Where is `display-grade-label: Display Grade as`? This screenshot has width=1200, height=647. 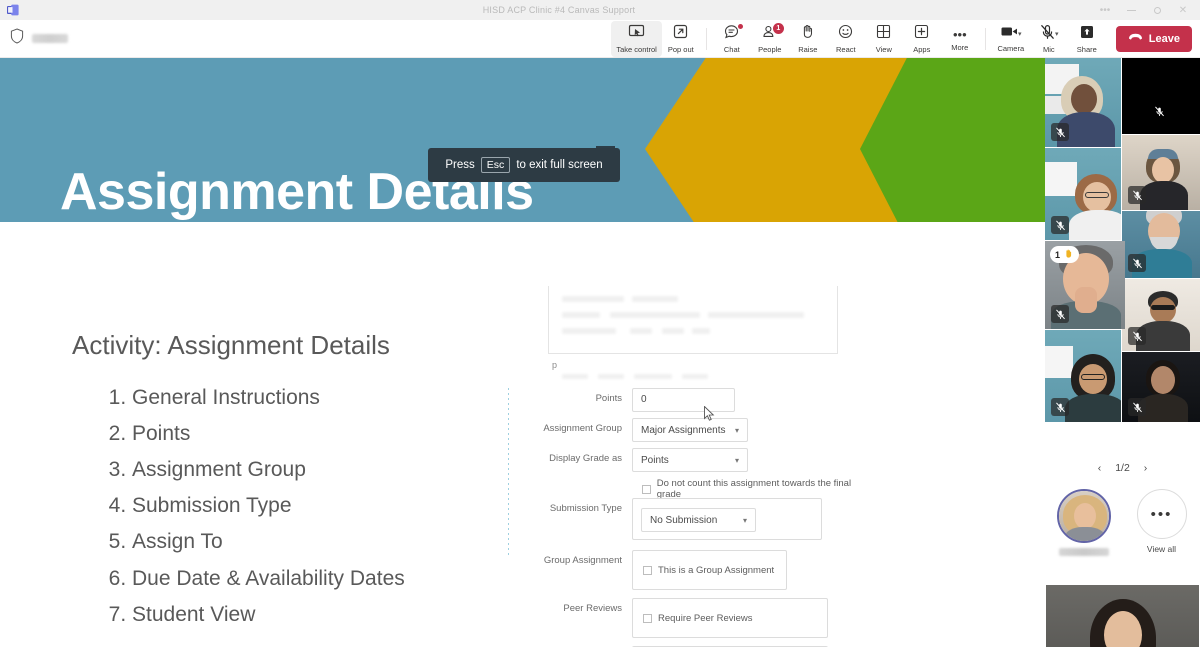 display-grade-label: Display Grade as is located at coordinates (585, 458).